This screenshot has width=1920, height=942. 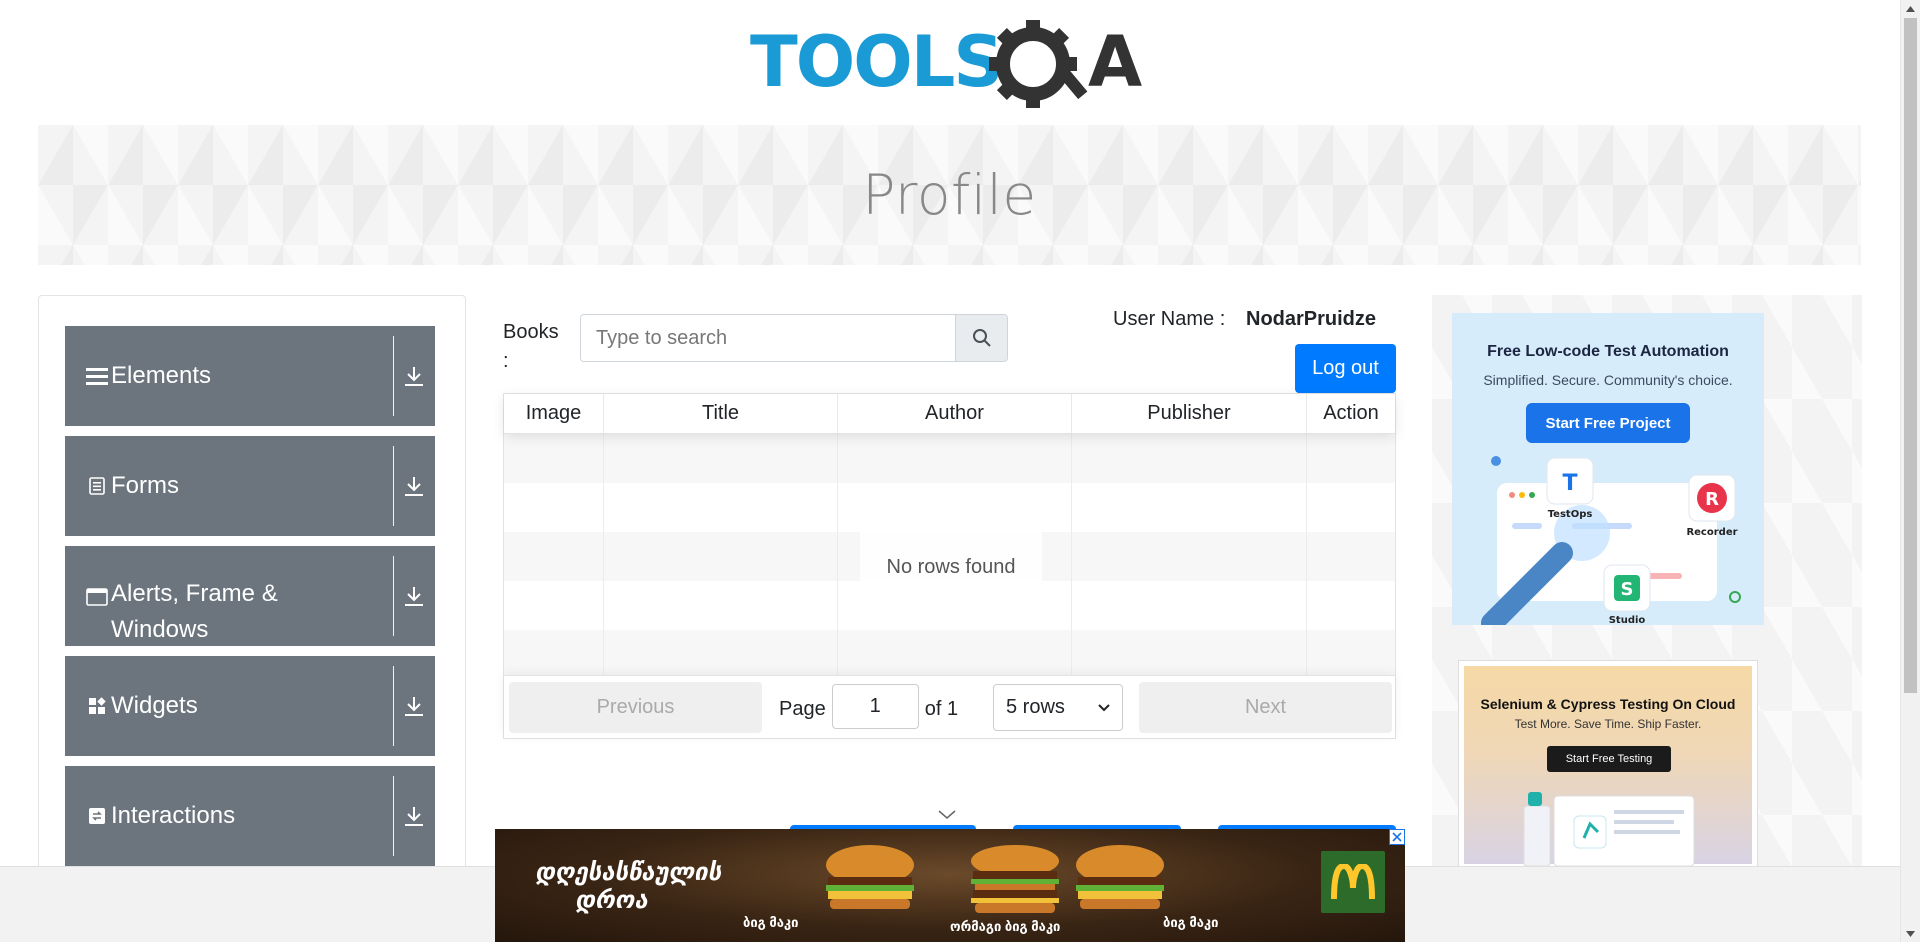 I want to click on no-rows-message: No rows found, so click(x=951, y=558).